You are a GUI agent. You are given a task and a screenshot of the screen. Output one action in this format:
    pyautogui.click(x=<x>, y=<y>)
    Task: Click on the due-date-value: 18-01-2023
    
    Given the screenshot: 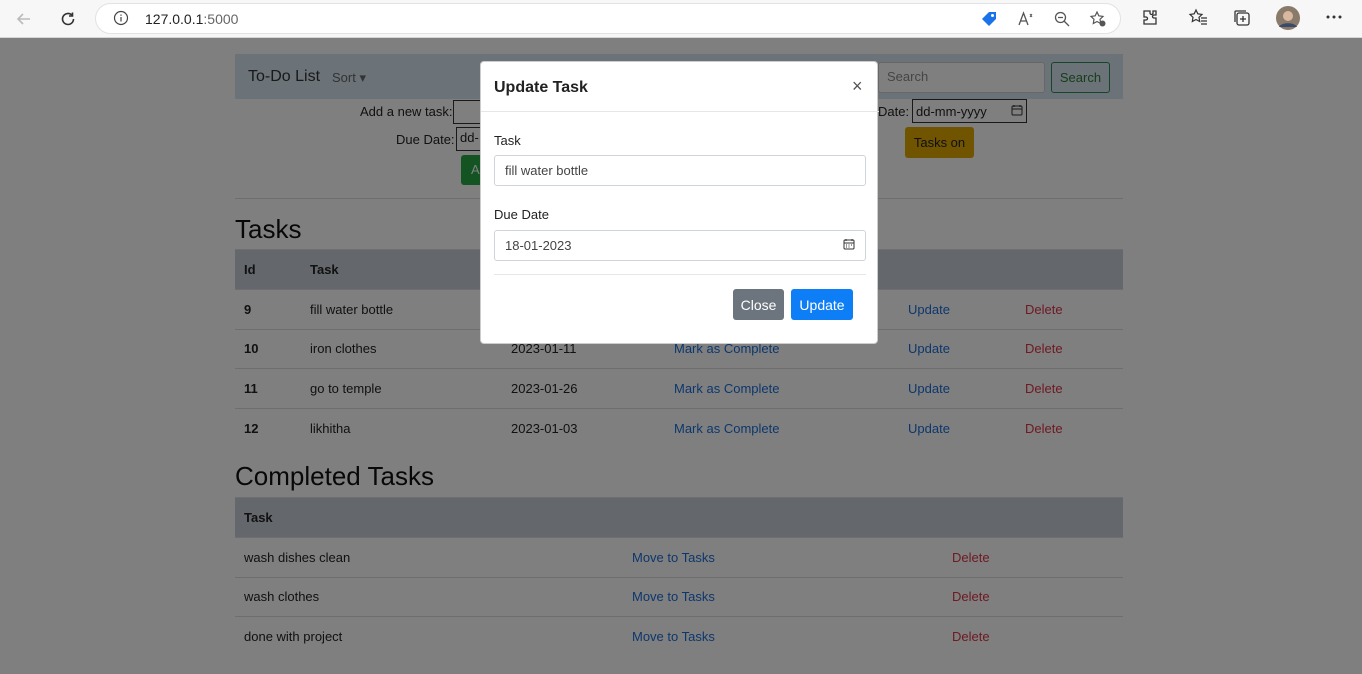 What is the action you would take?
    pyautogui.click(x=538, y=245)
    